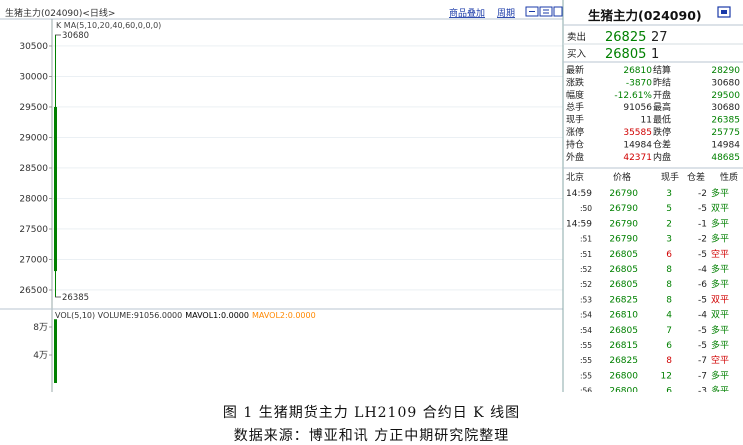 This screenshot has height=445, width=743. What do you see at coordinates (623, 300) in the screenshot?
I see `trade-price: 26825` at bounding box center [623, 300].